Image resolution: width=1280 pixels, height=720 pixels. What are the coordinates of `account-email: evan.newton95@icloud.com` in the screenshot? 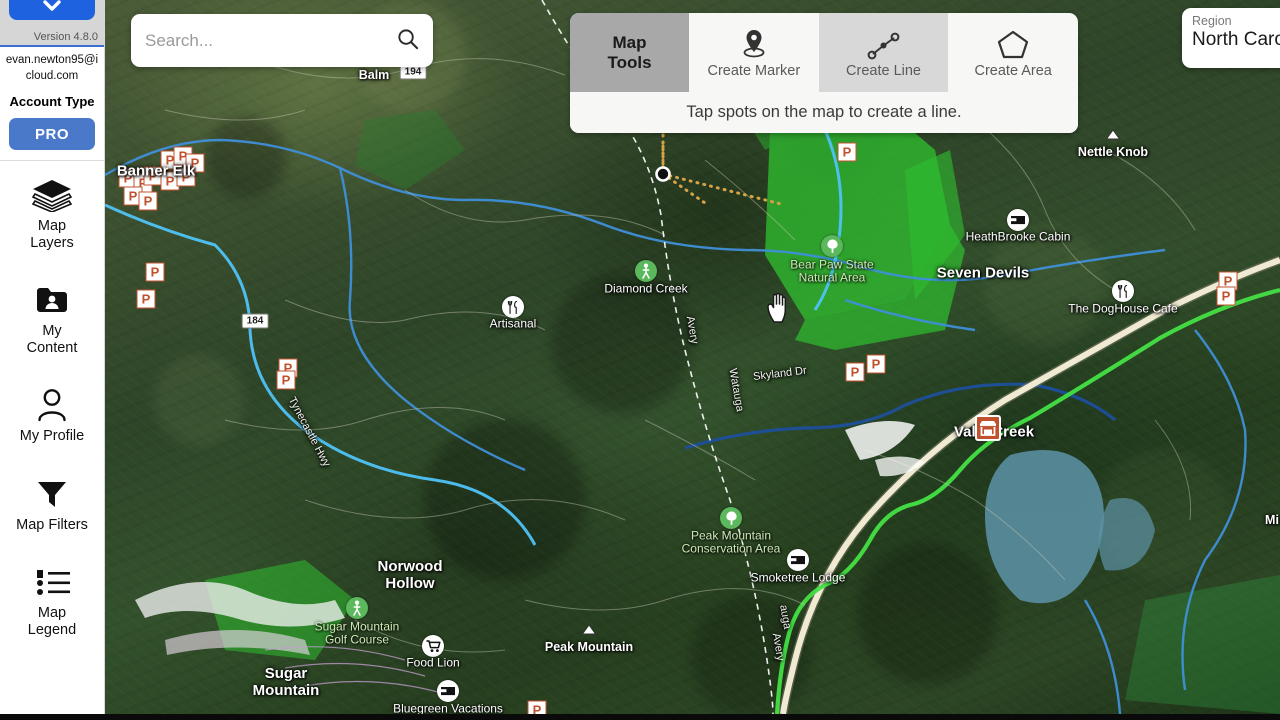 It's located at (52, 68).